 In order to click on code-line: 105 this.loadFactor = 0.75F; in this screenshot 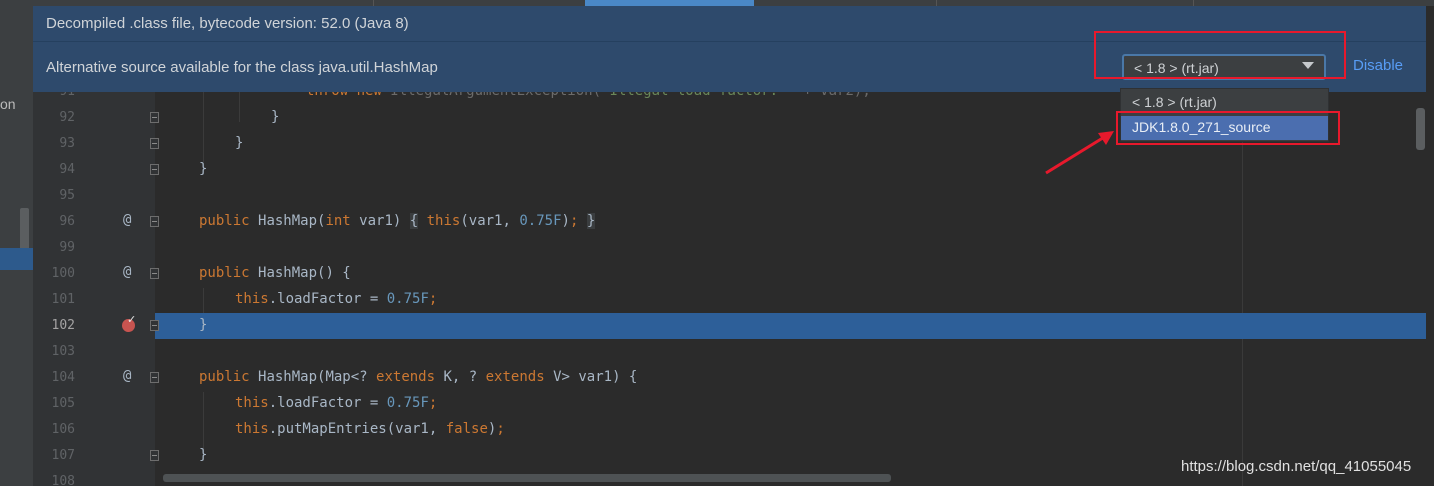, I will do `click(729, 404)`.